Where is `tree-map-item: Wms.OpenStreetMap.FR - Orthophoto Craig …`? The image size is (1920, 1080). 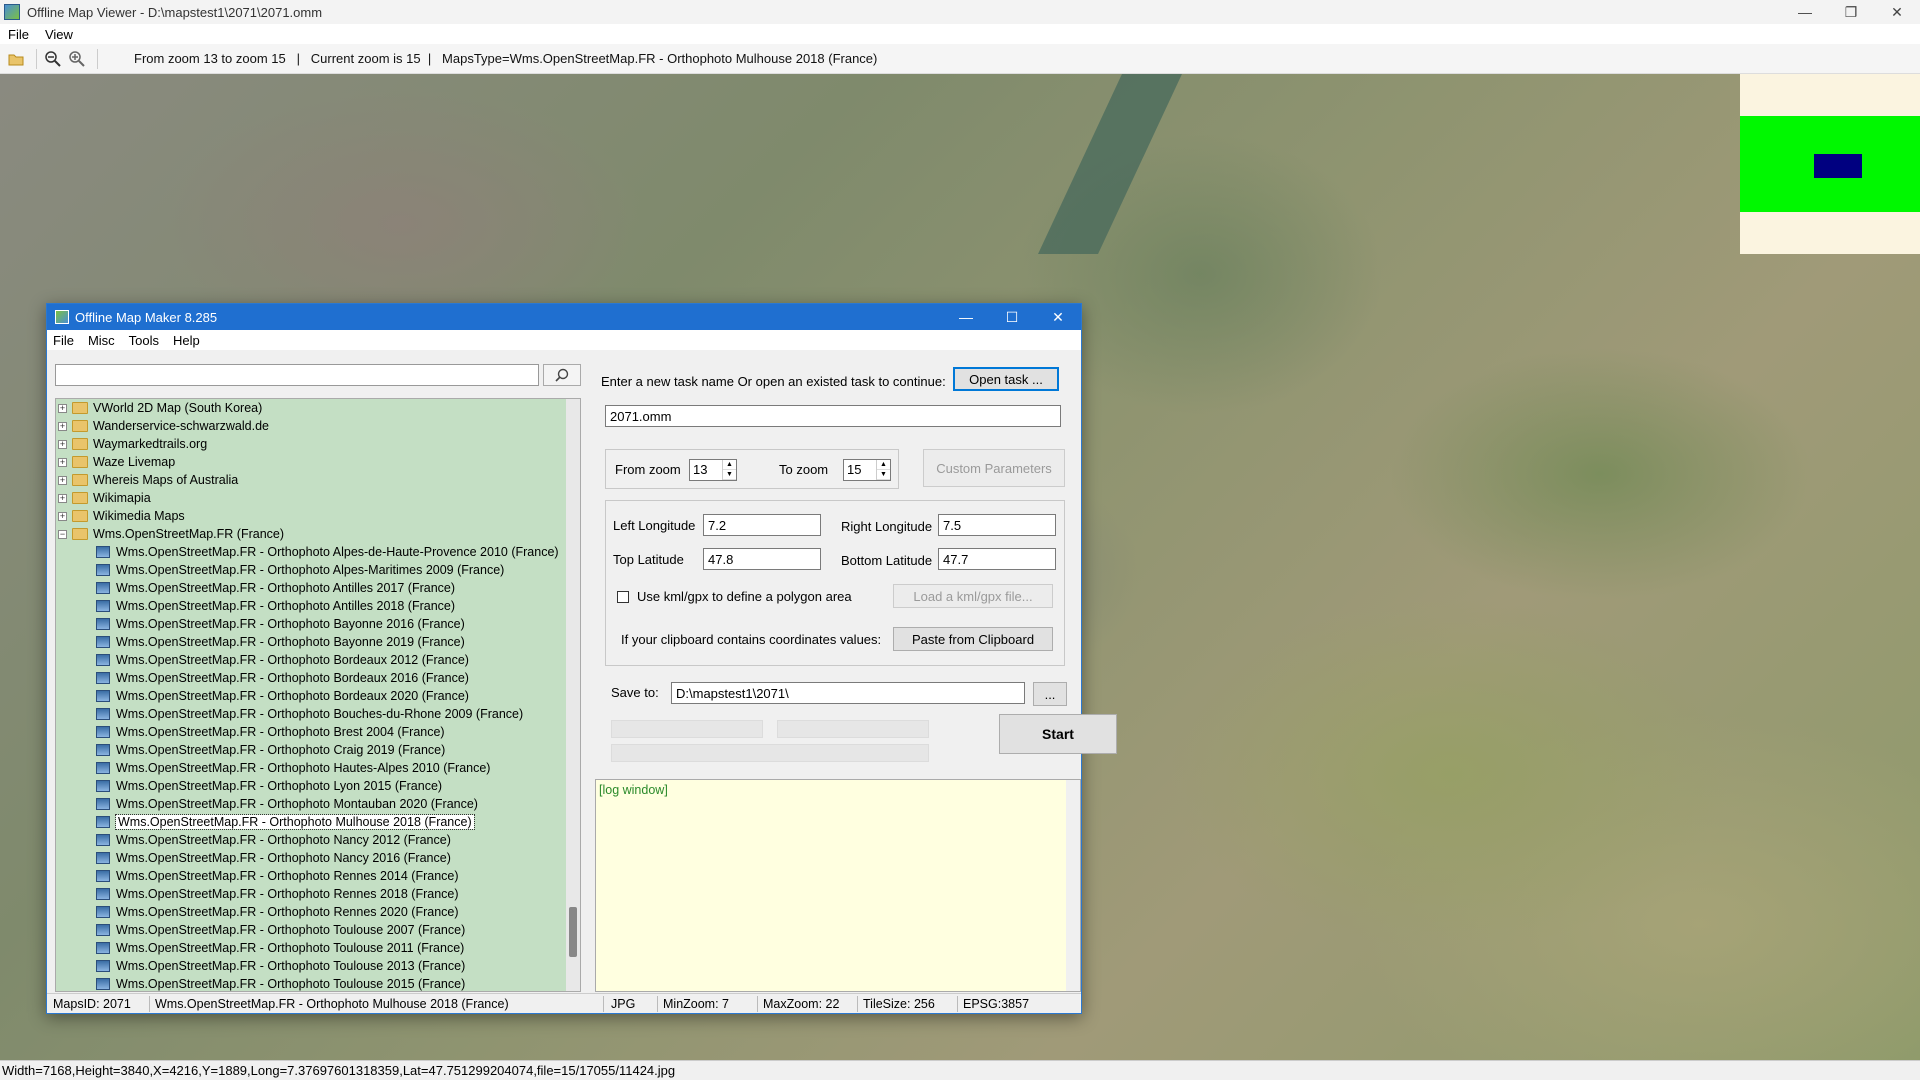
tree-map-item: Wms.OpenStreetMap.FR - Orthophoto Craig … is located at coordinates (318, 750).